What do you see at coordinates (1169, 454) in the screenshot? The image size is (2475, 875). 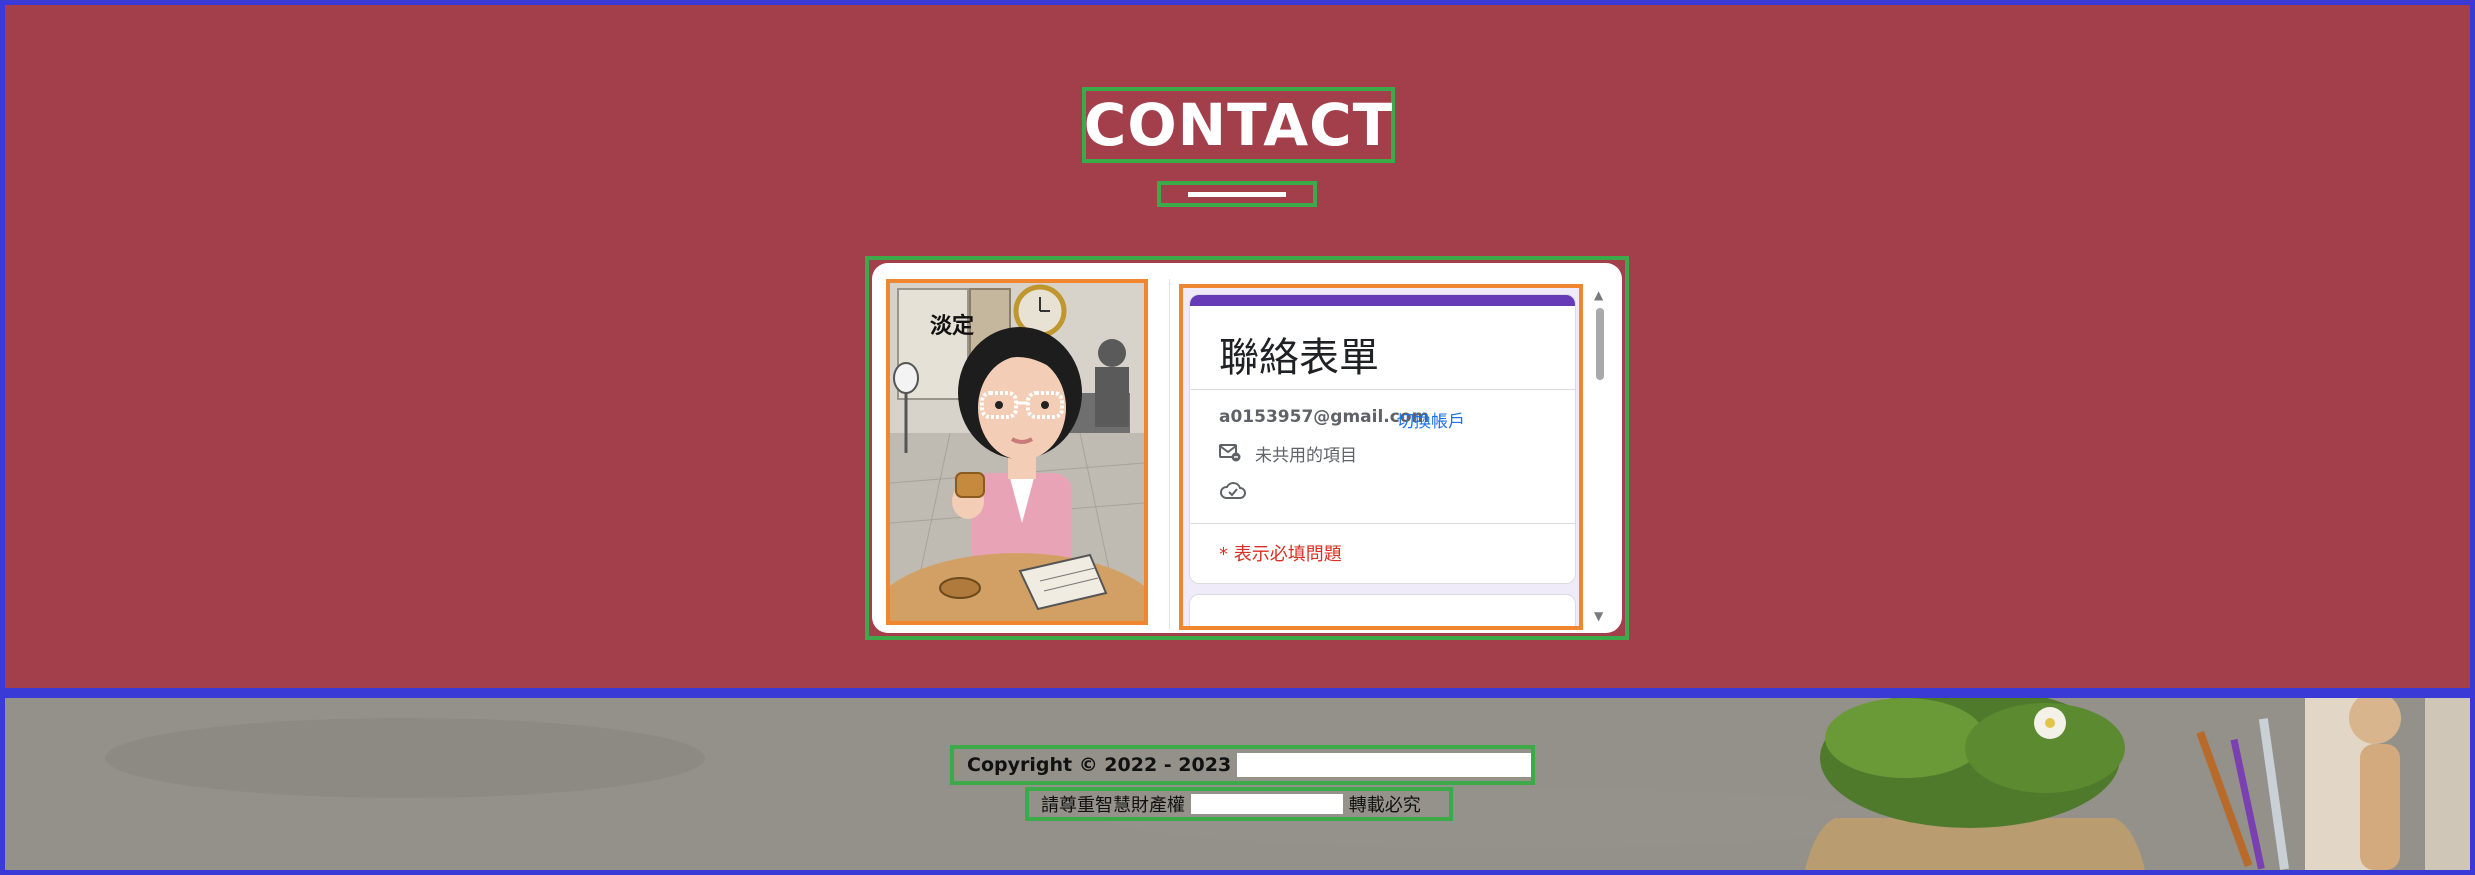 I see `card-separator` at bounding box center [1169, 454].